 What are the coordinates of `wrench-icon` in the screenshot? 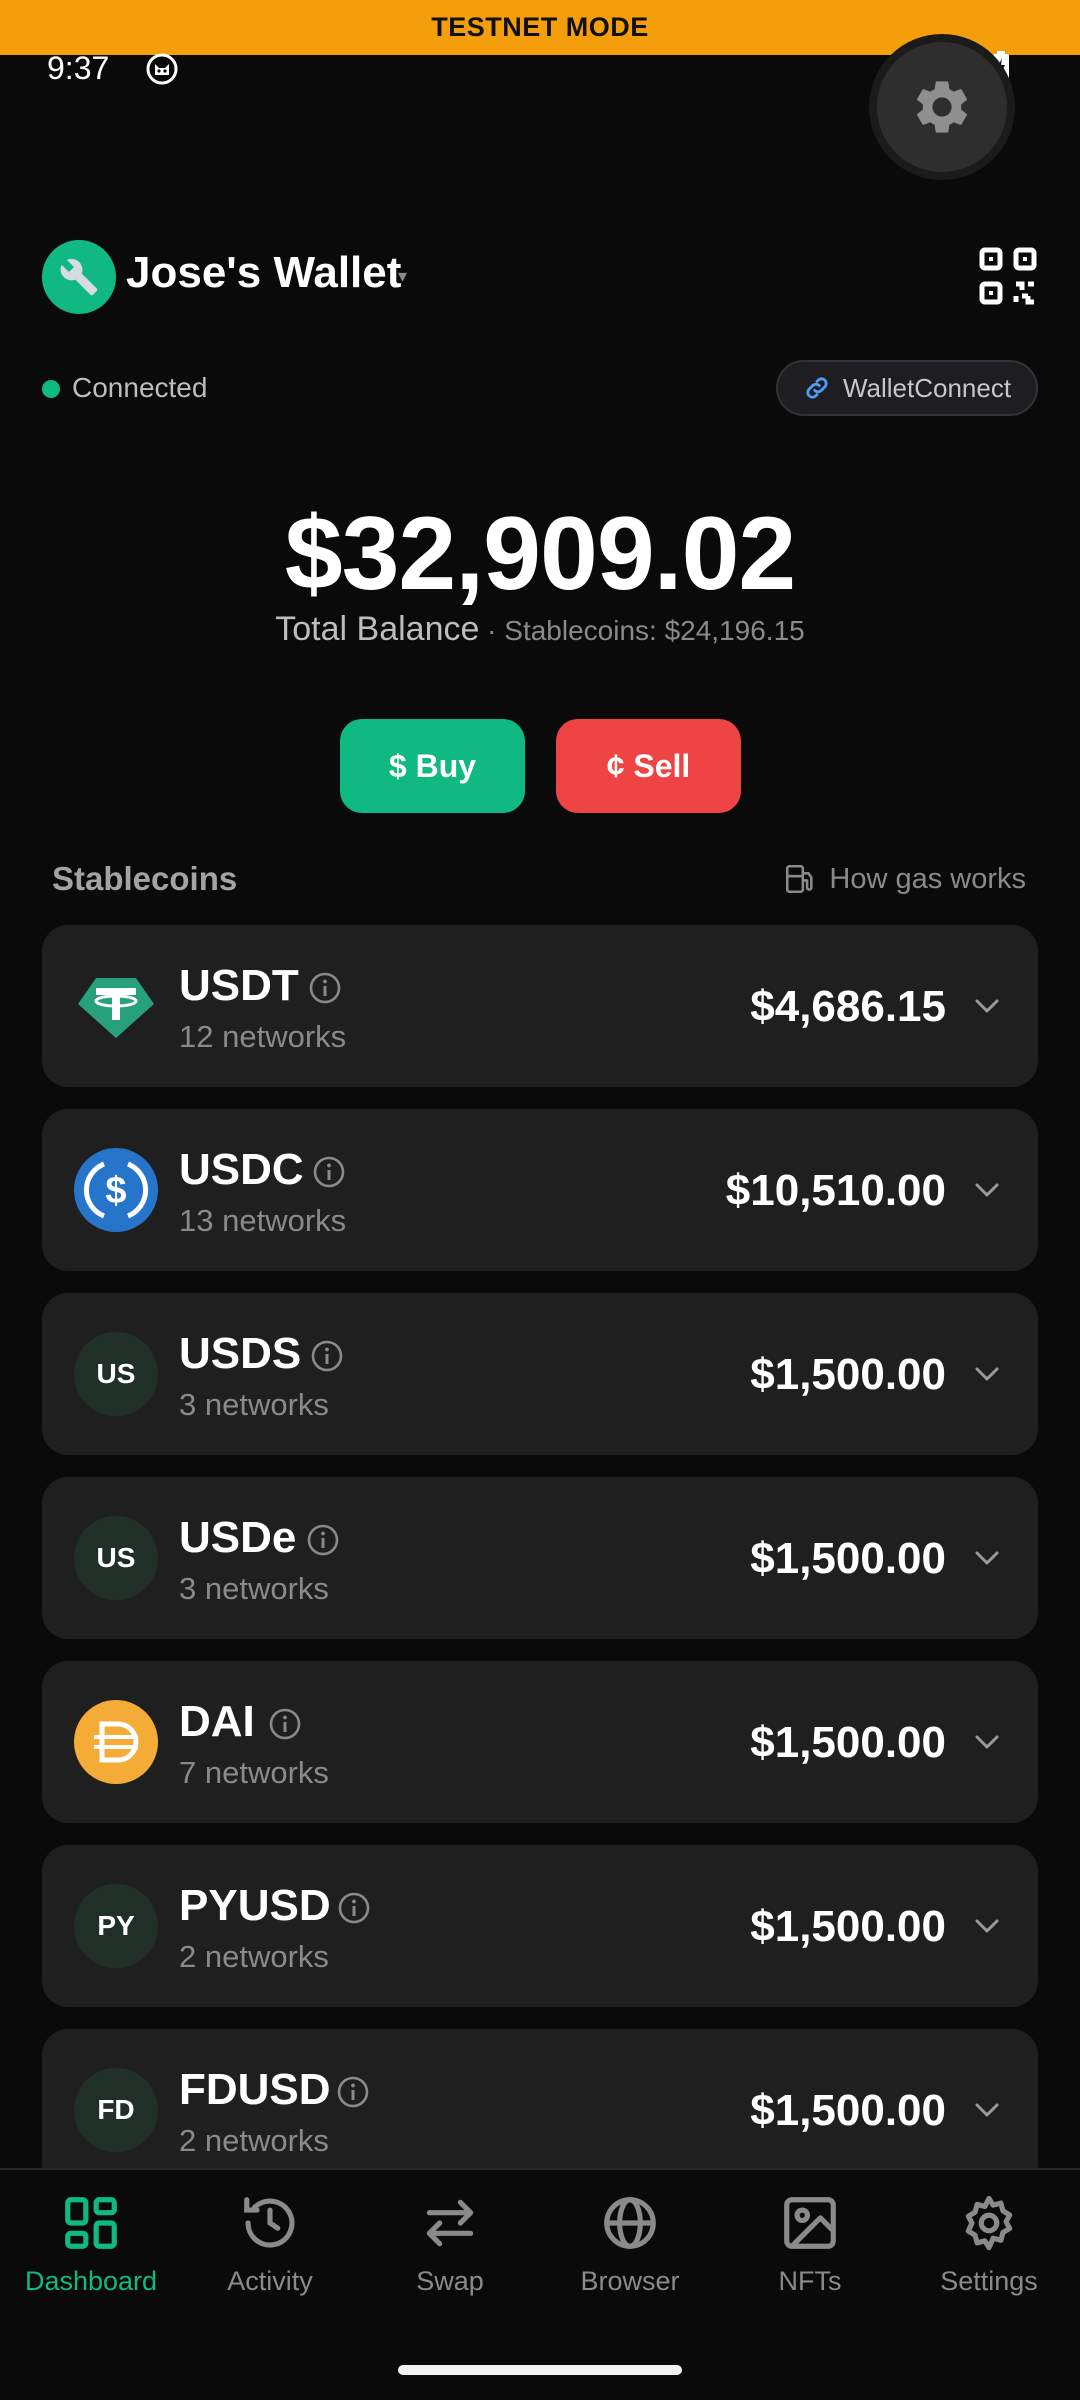 It's located at (79, 277).